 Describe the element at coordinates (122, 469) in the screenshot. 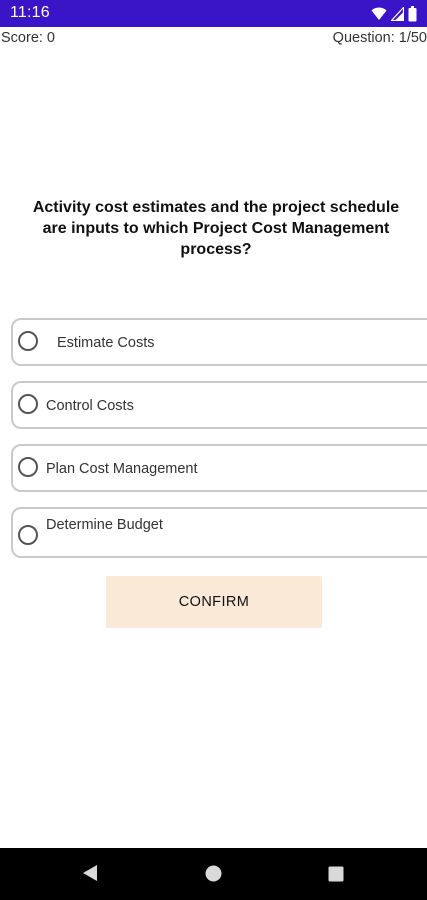

I see `option-label: Plan Cost Management` at that location.